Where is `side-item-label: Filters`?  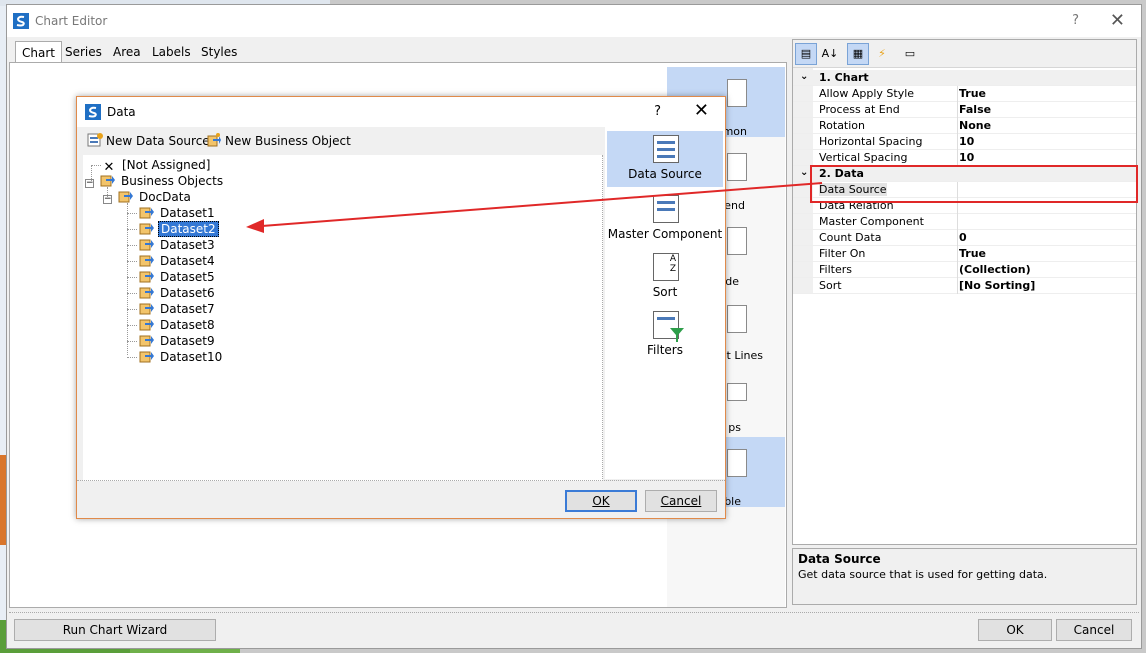
side-item-label: Filters is located at coordinates (665, 350).